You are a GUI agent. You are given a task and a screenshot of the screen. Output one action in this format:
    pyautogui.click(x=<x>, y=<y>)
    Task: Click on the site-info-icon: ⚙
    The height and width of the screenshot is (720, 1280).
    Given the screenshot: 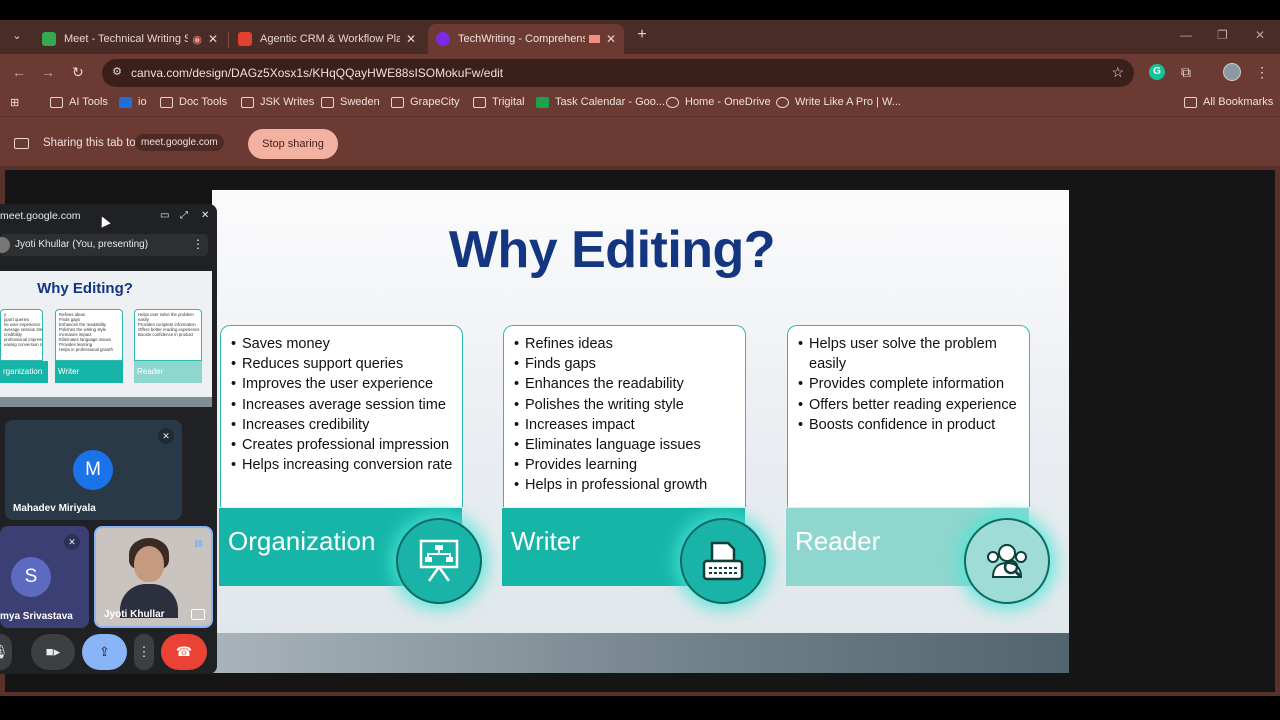 What is the action you would take?
    pyautogui.click(x=117, y=72)
    